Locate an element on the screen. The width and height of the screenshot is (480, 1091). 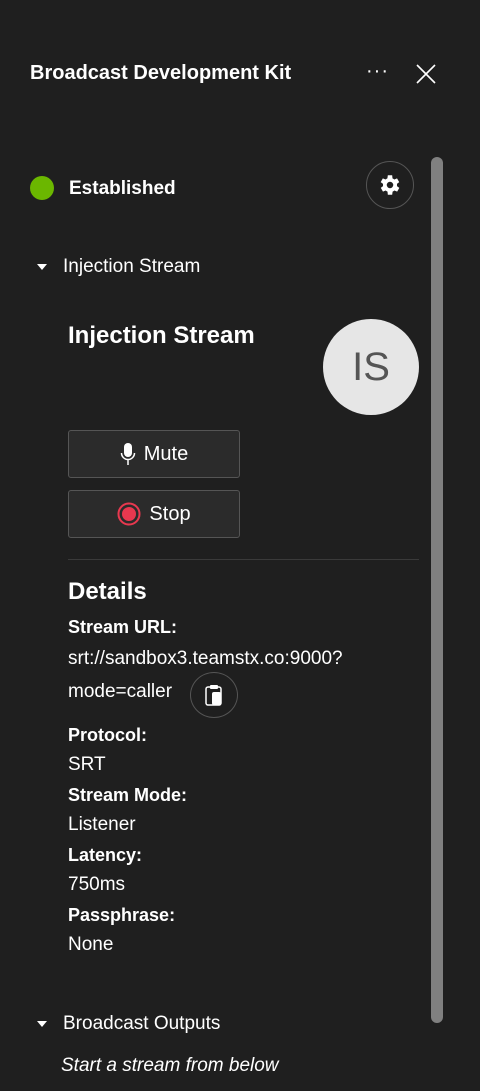
app-title: Broadcast Development Kit is located at coordinates (161, 73).